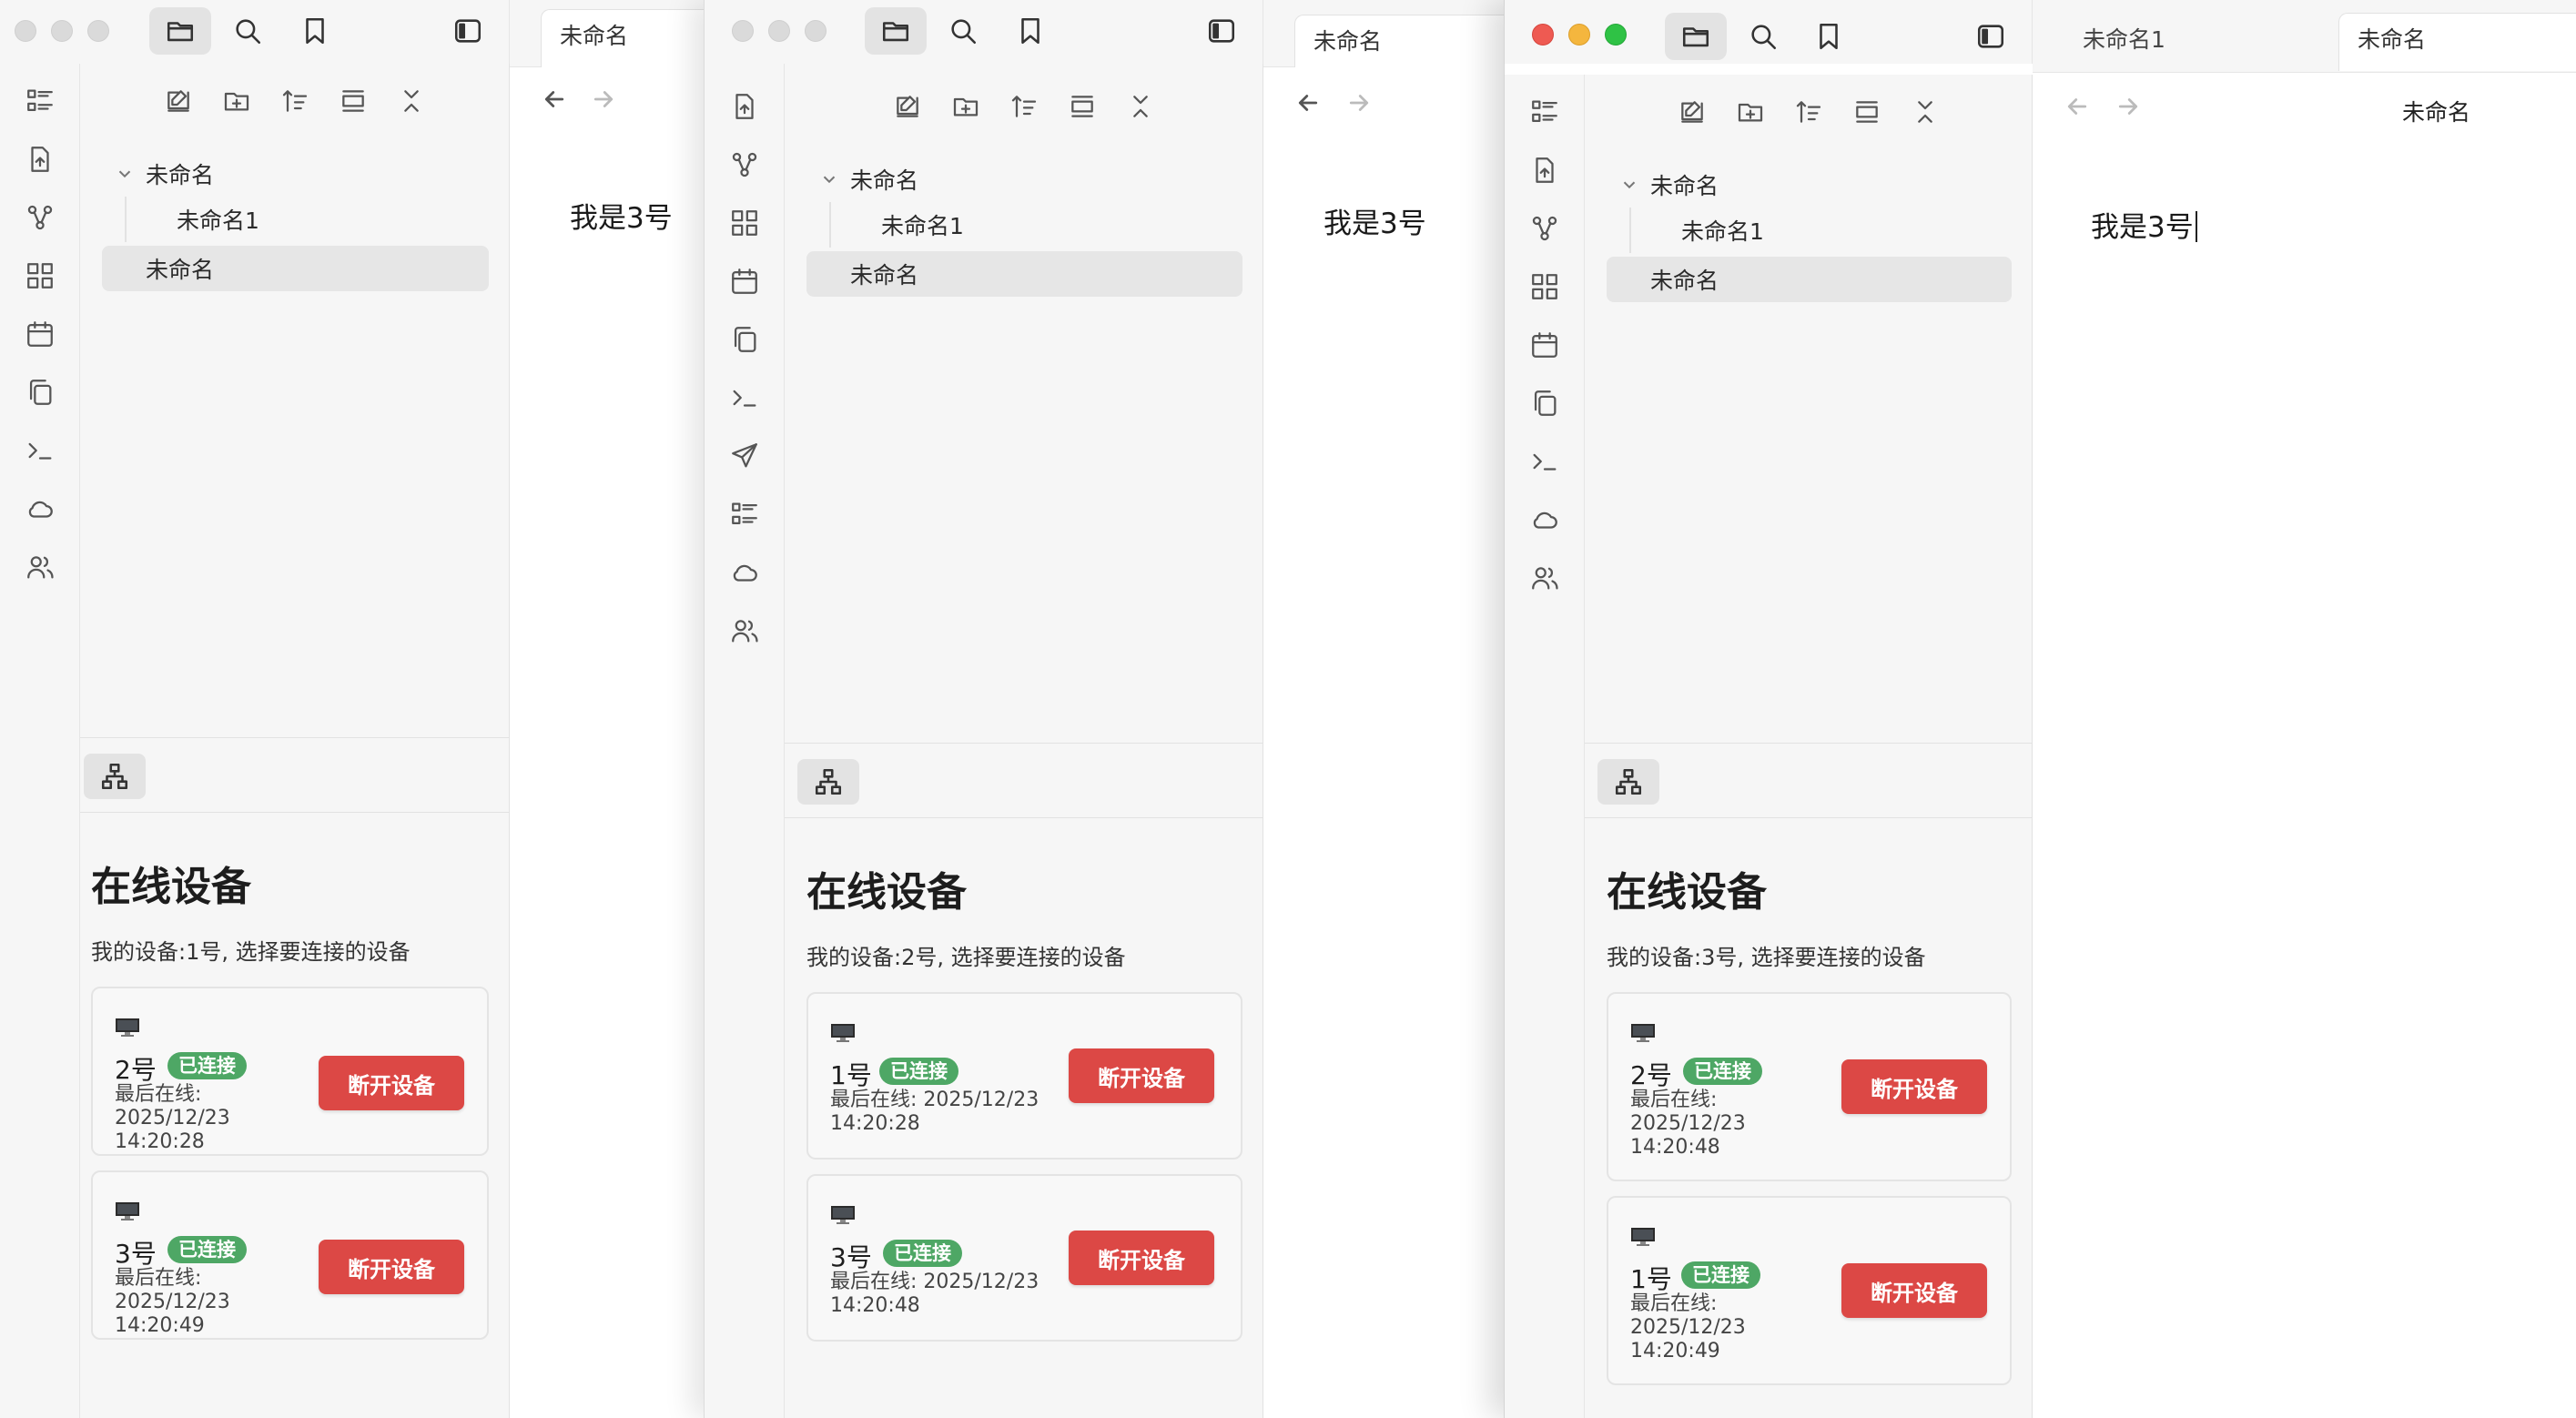 Image resolution: width=2576 pixels, height=1418 pixels. I want to click on tab-inactive: 未命名1, so click(2200, 42).